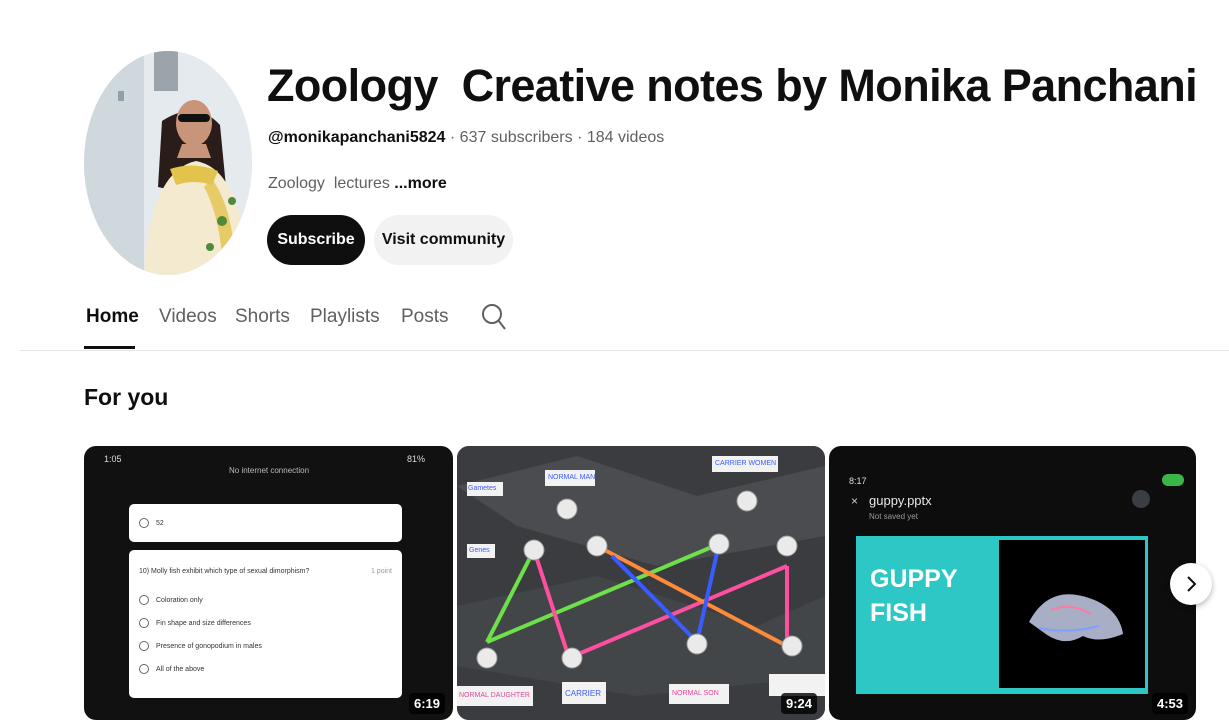 This screenshot has width=1229, height=720. Describe the element at coordinates (265, 523) in the screenshot. I see `form-card-previous: 52` at that location.